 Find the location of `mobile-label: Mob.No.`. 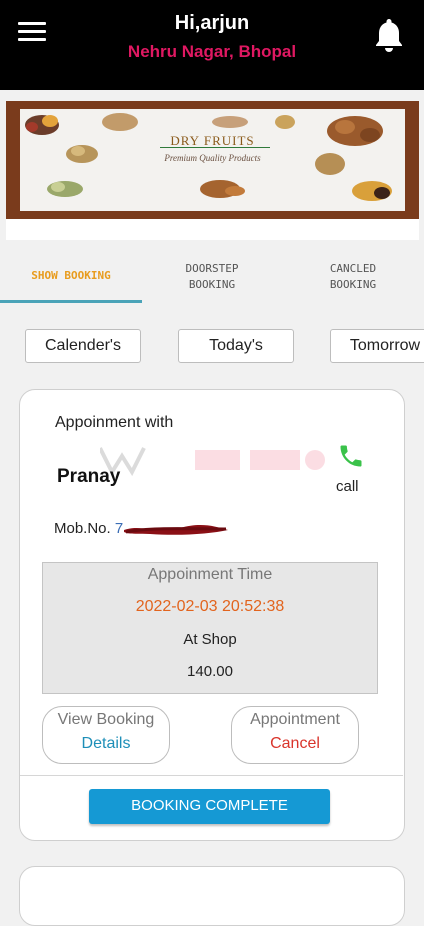

mobile-label: Mob.No. is located at coordinates (82, 528).